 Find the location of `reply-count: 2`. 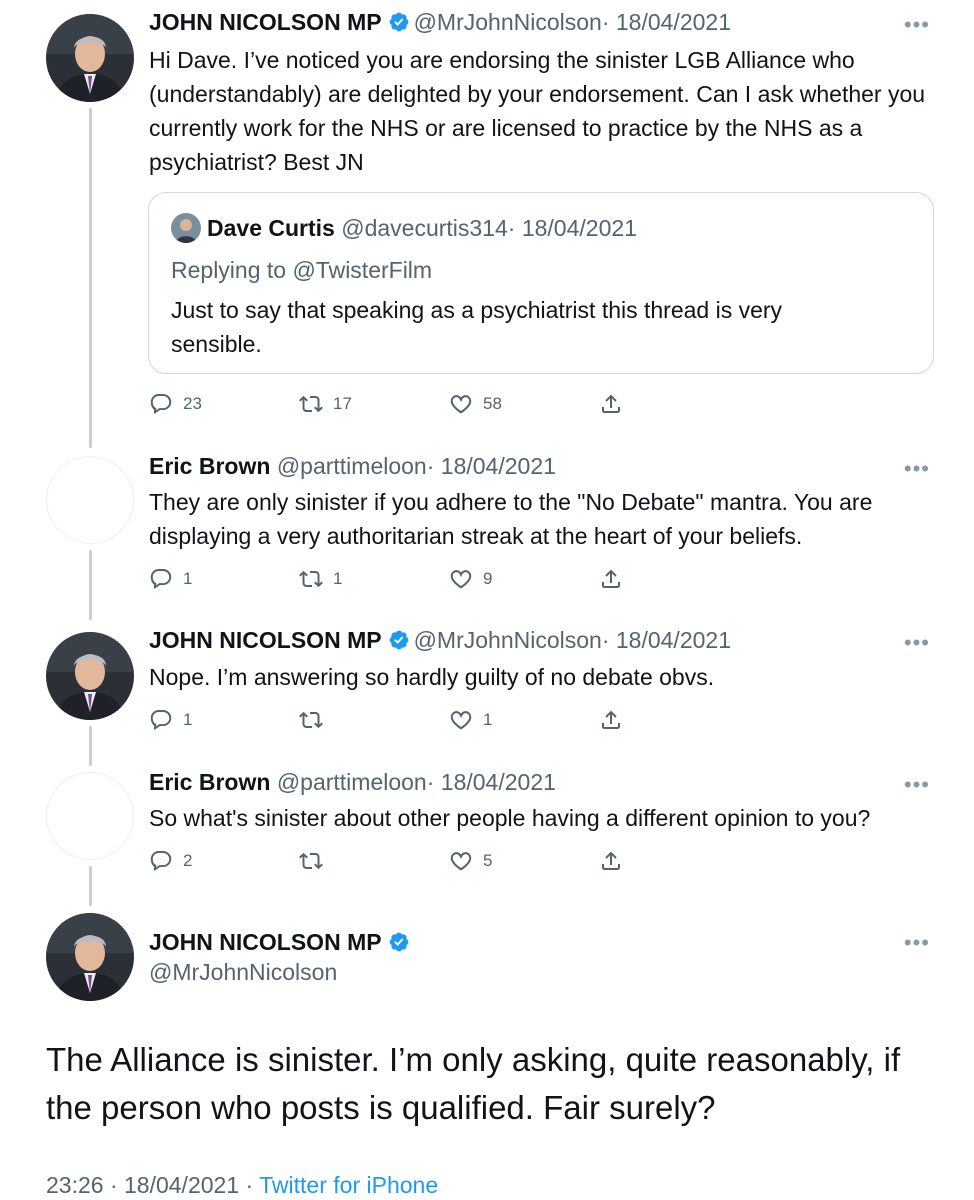

reply-count: 2 is located at coordinates (188, 860).